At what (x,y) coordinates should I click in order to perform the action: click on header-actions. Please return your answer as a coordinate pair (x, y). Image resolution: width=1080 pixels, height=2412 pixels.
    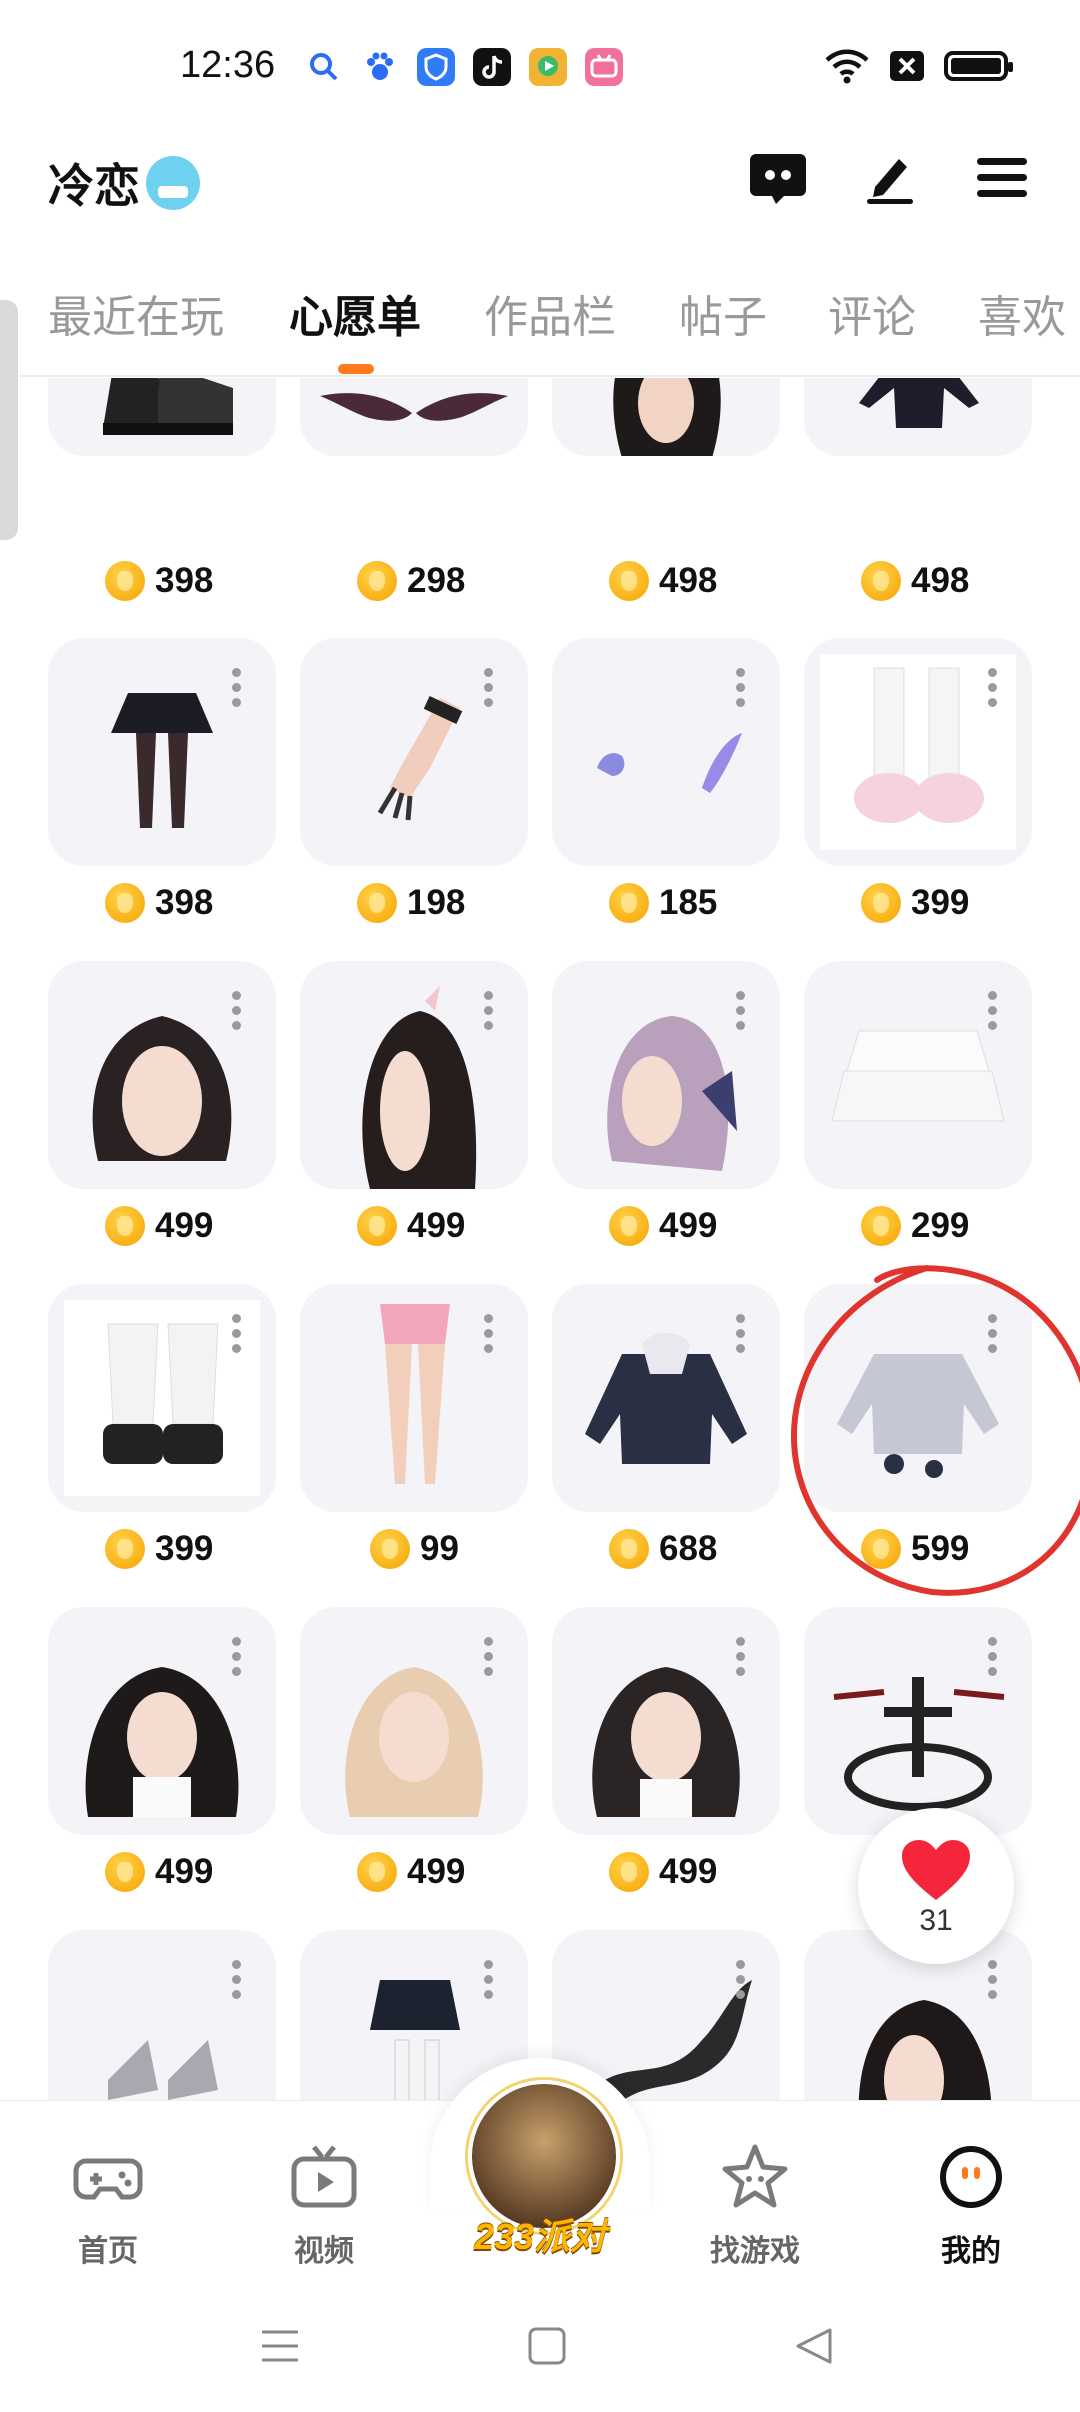
    Looking at the image, I should click on (890, 178).